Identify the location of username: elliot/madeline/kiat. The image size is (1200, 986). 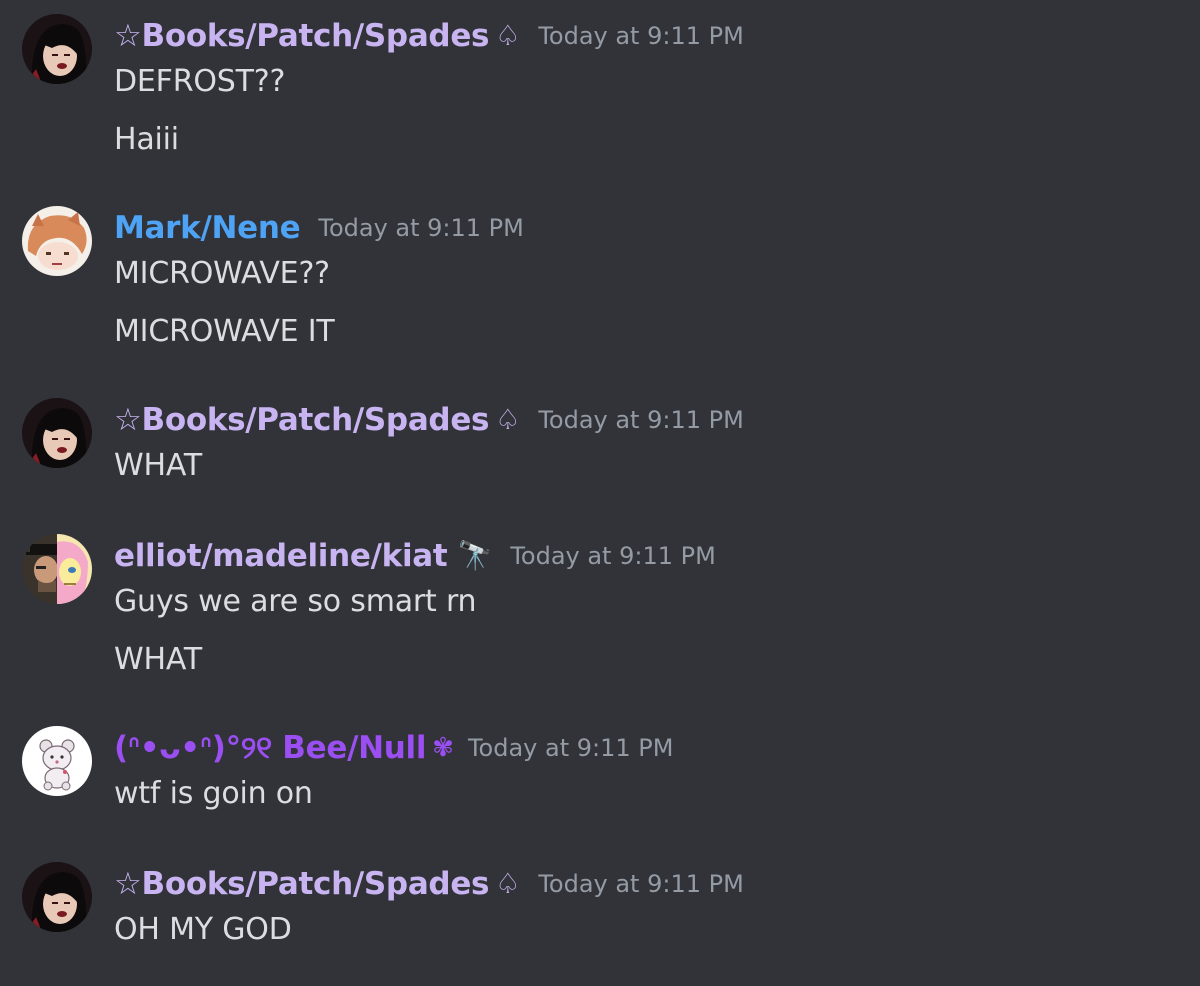
(281, 556).